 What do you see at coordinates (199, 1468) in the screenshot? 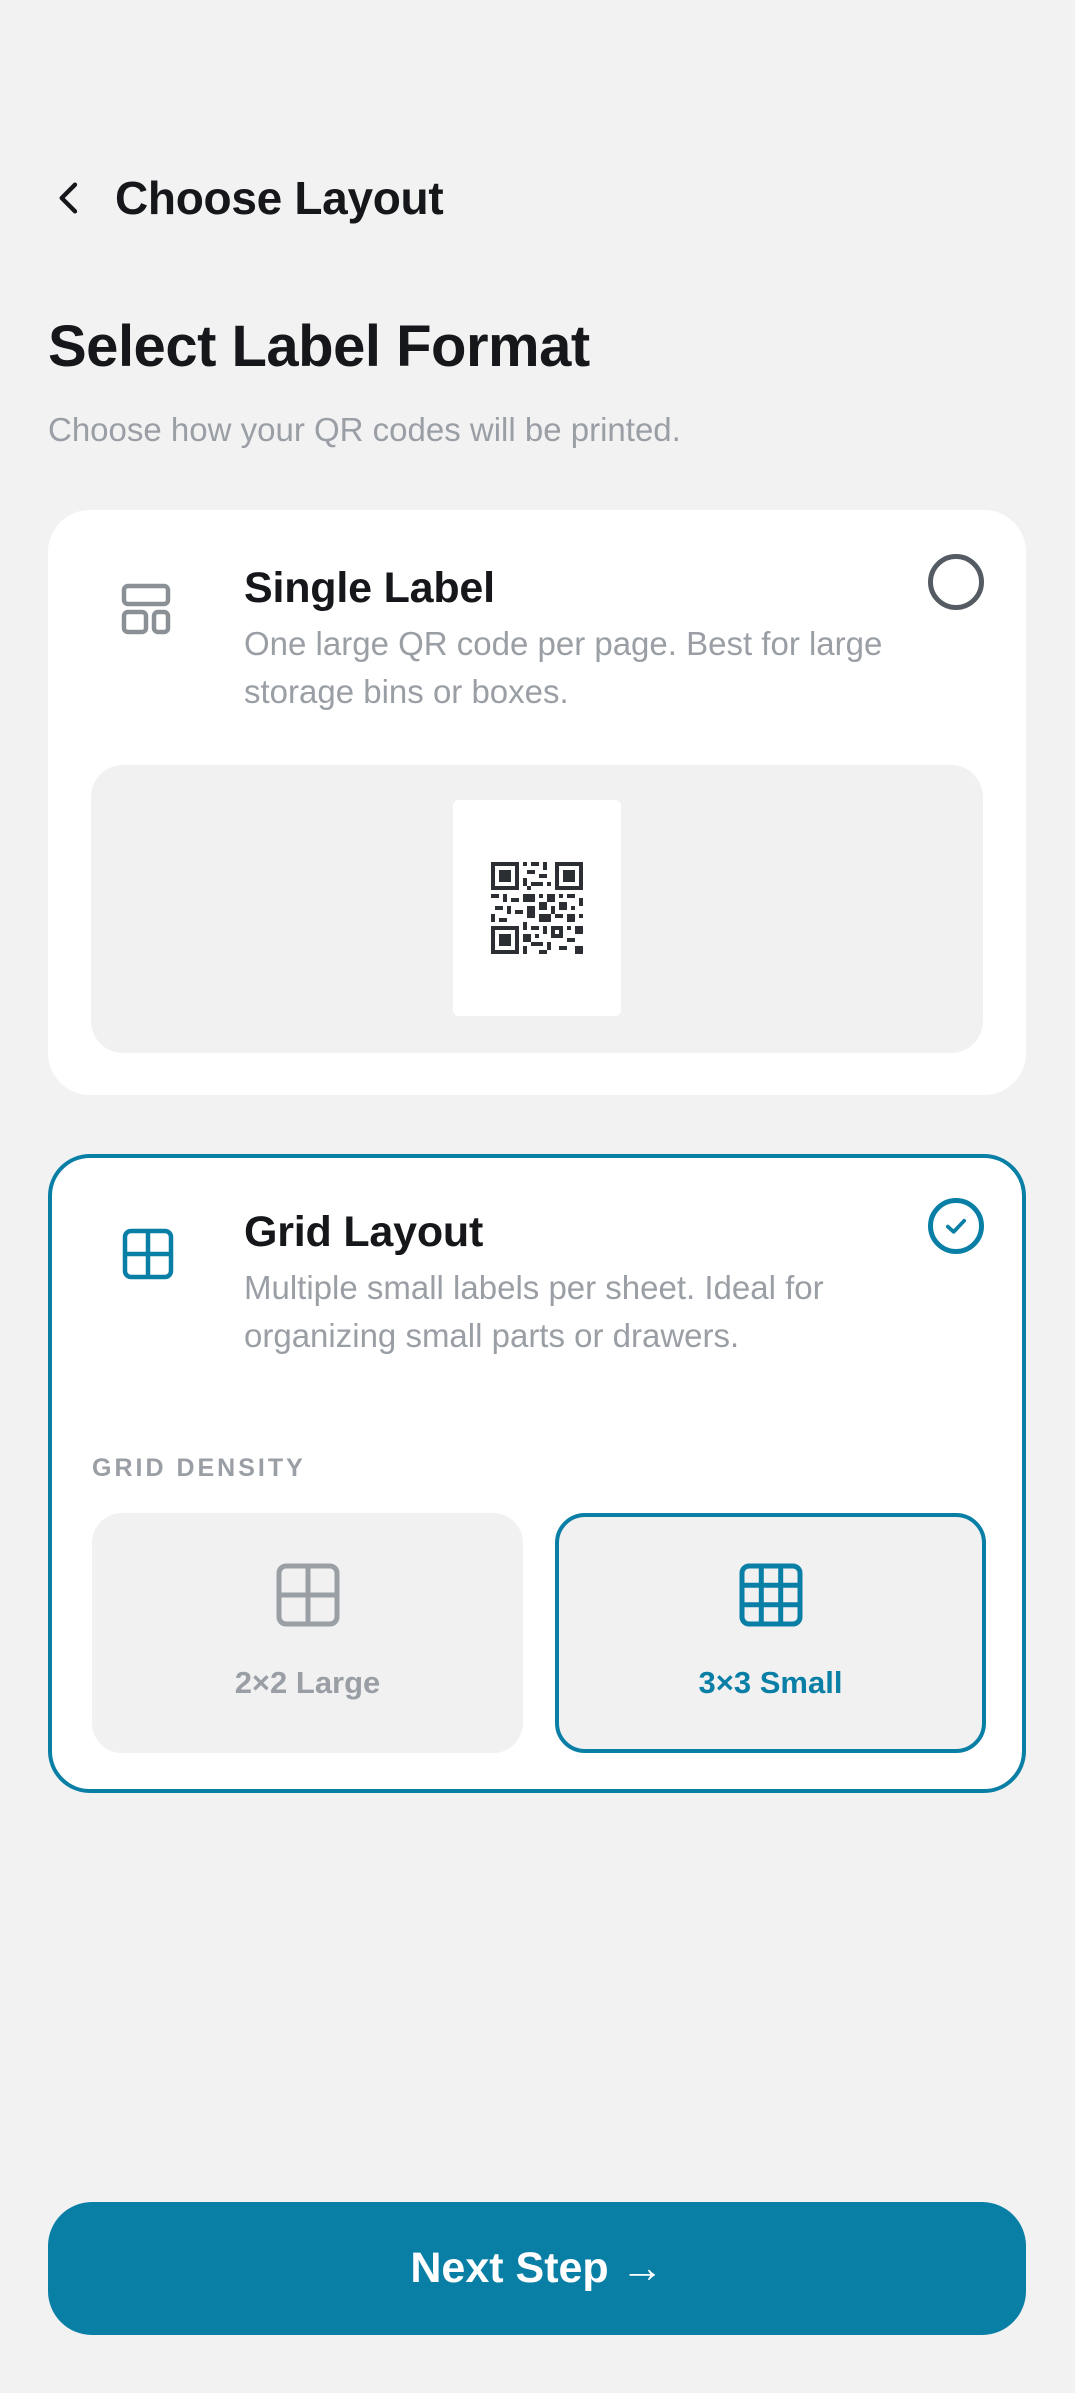
I see `grid-density-label: GRID DENSITY` at bounding box center [199, 1468].